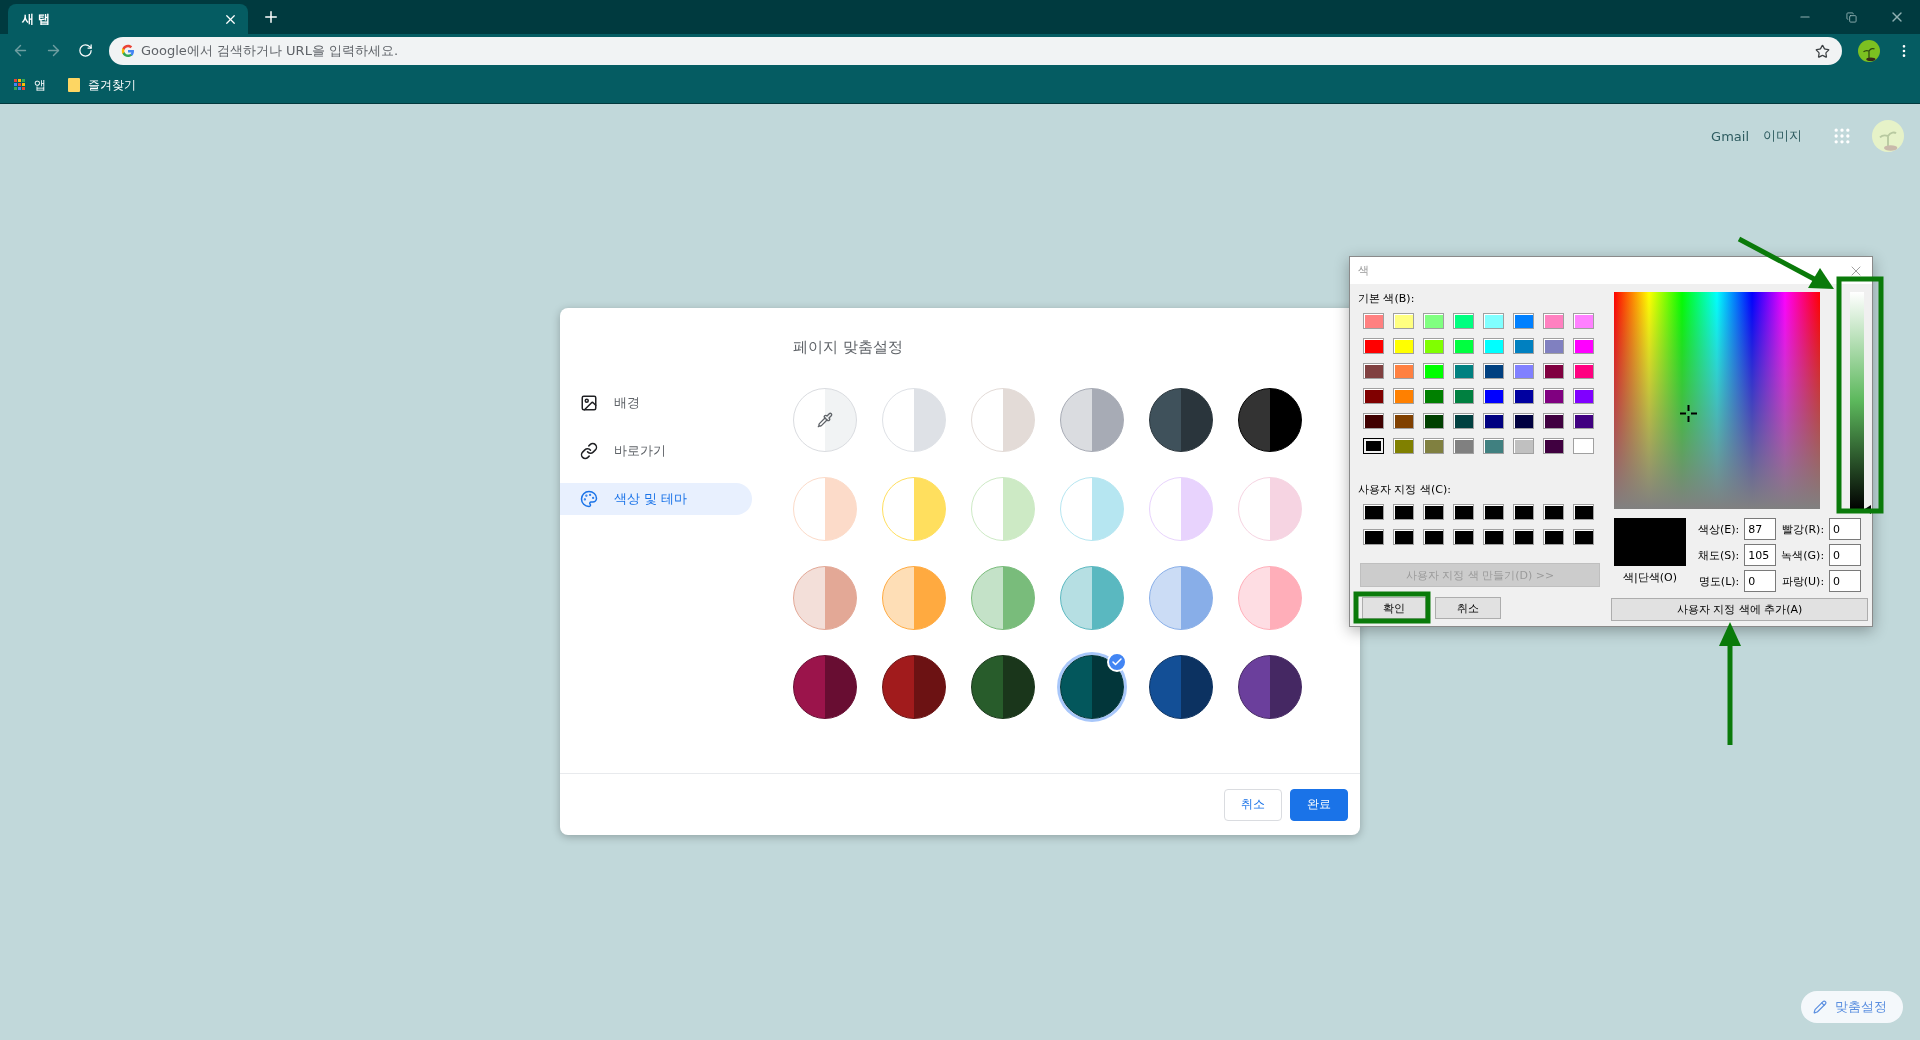 The height and width of the screenshot is (1040, 1920). What do you see at coordinates (656, 451) in the screenshot?
I see `nav-item: 바로가기` at bounding box center [656, 451].